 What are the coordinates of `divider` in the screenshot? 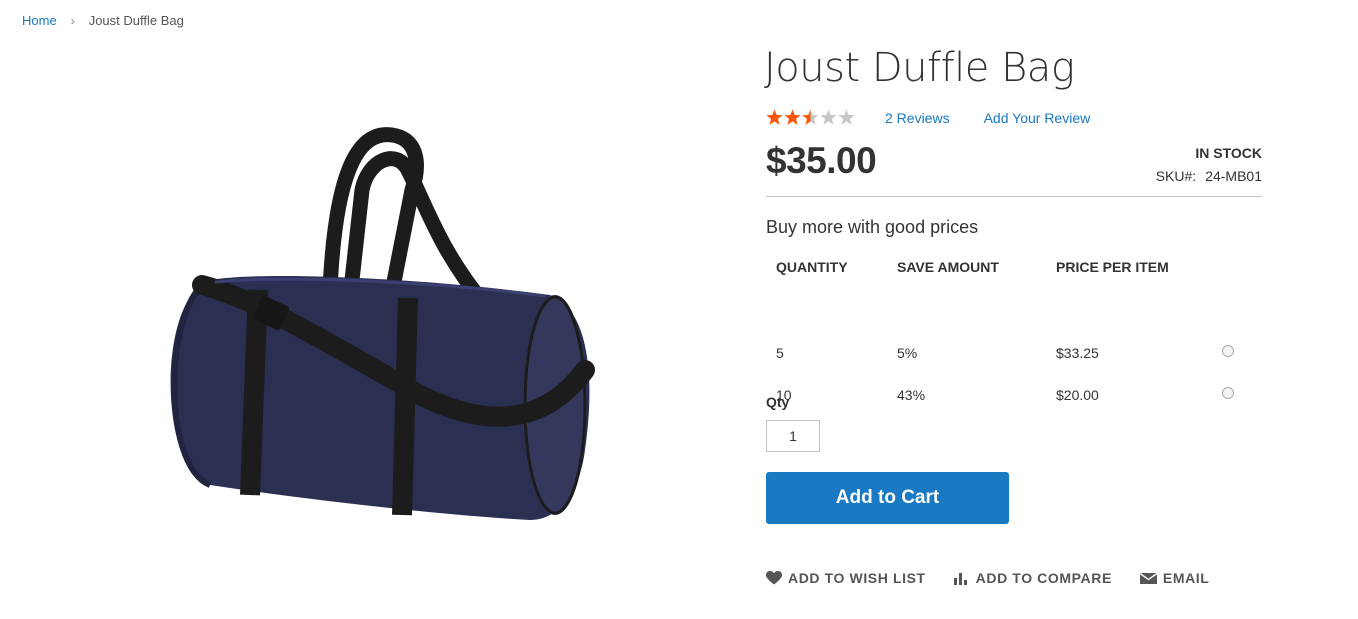 It's located at (1014, 196).